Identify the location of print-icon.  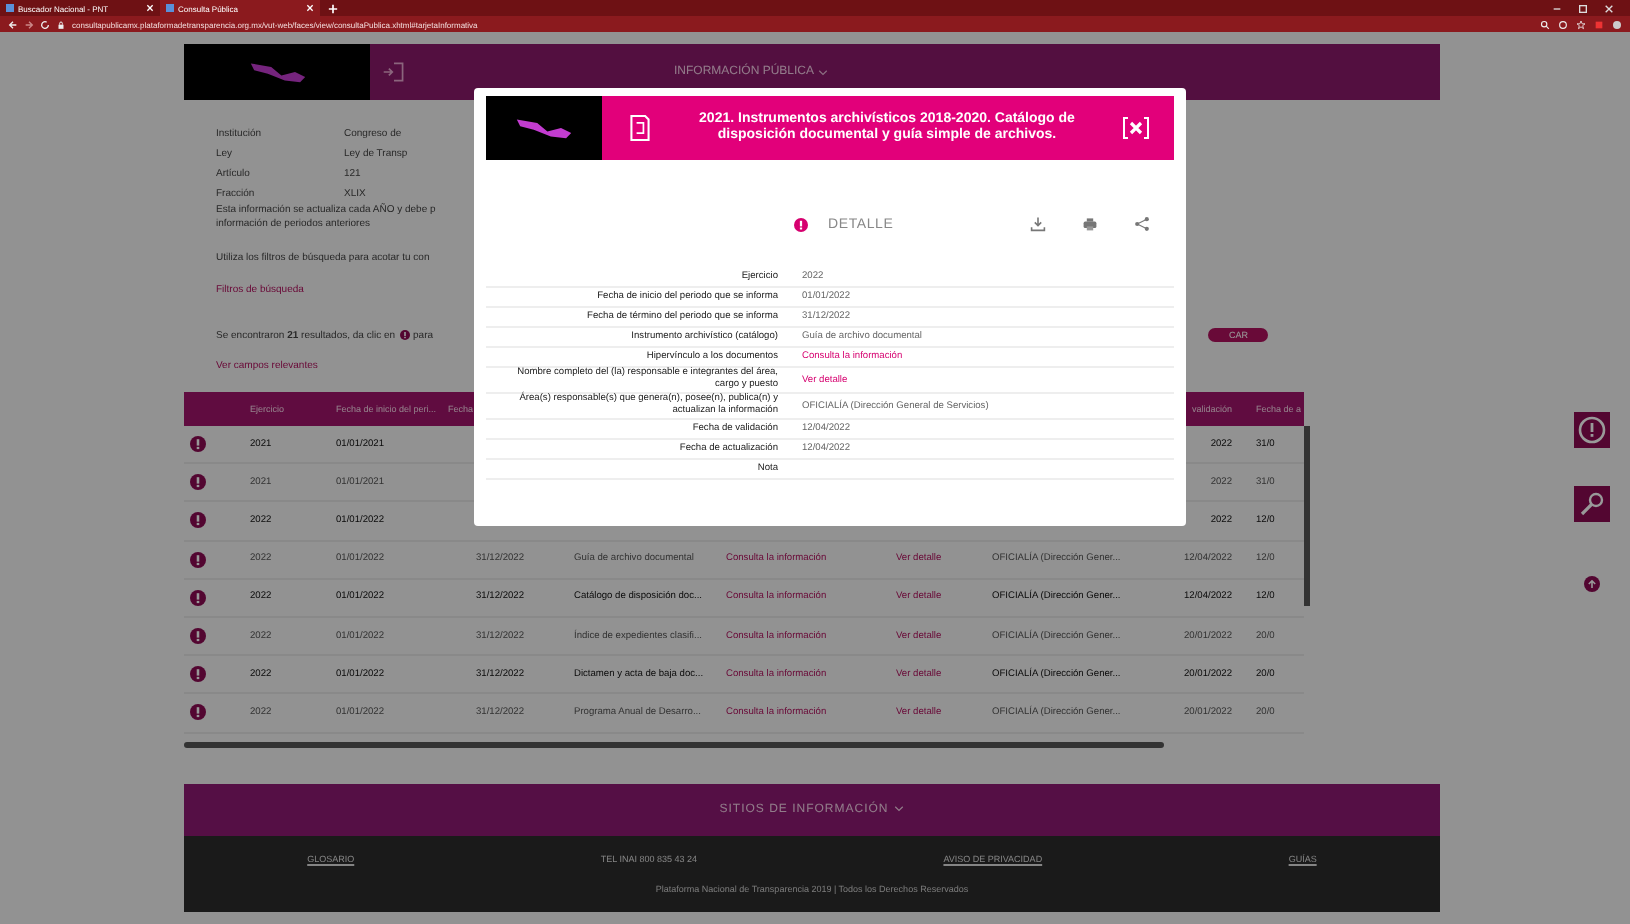
(1090, 224).